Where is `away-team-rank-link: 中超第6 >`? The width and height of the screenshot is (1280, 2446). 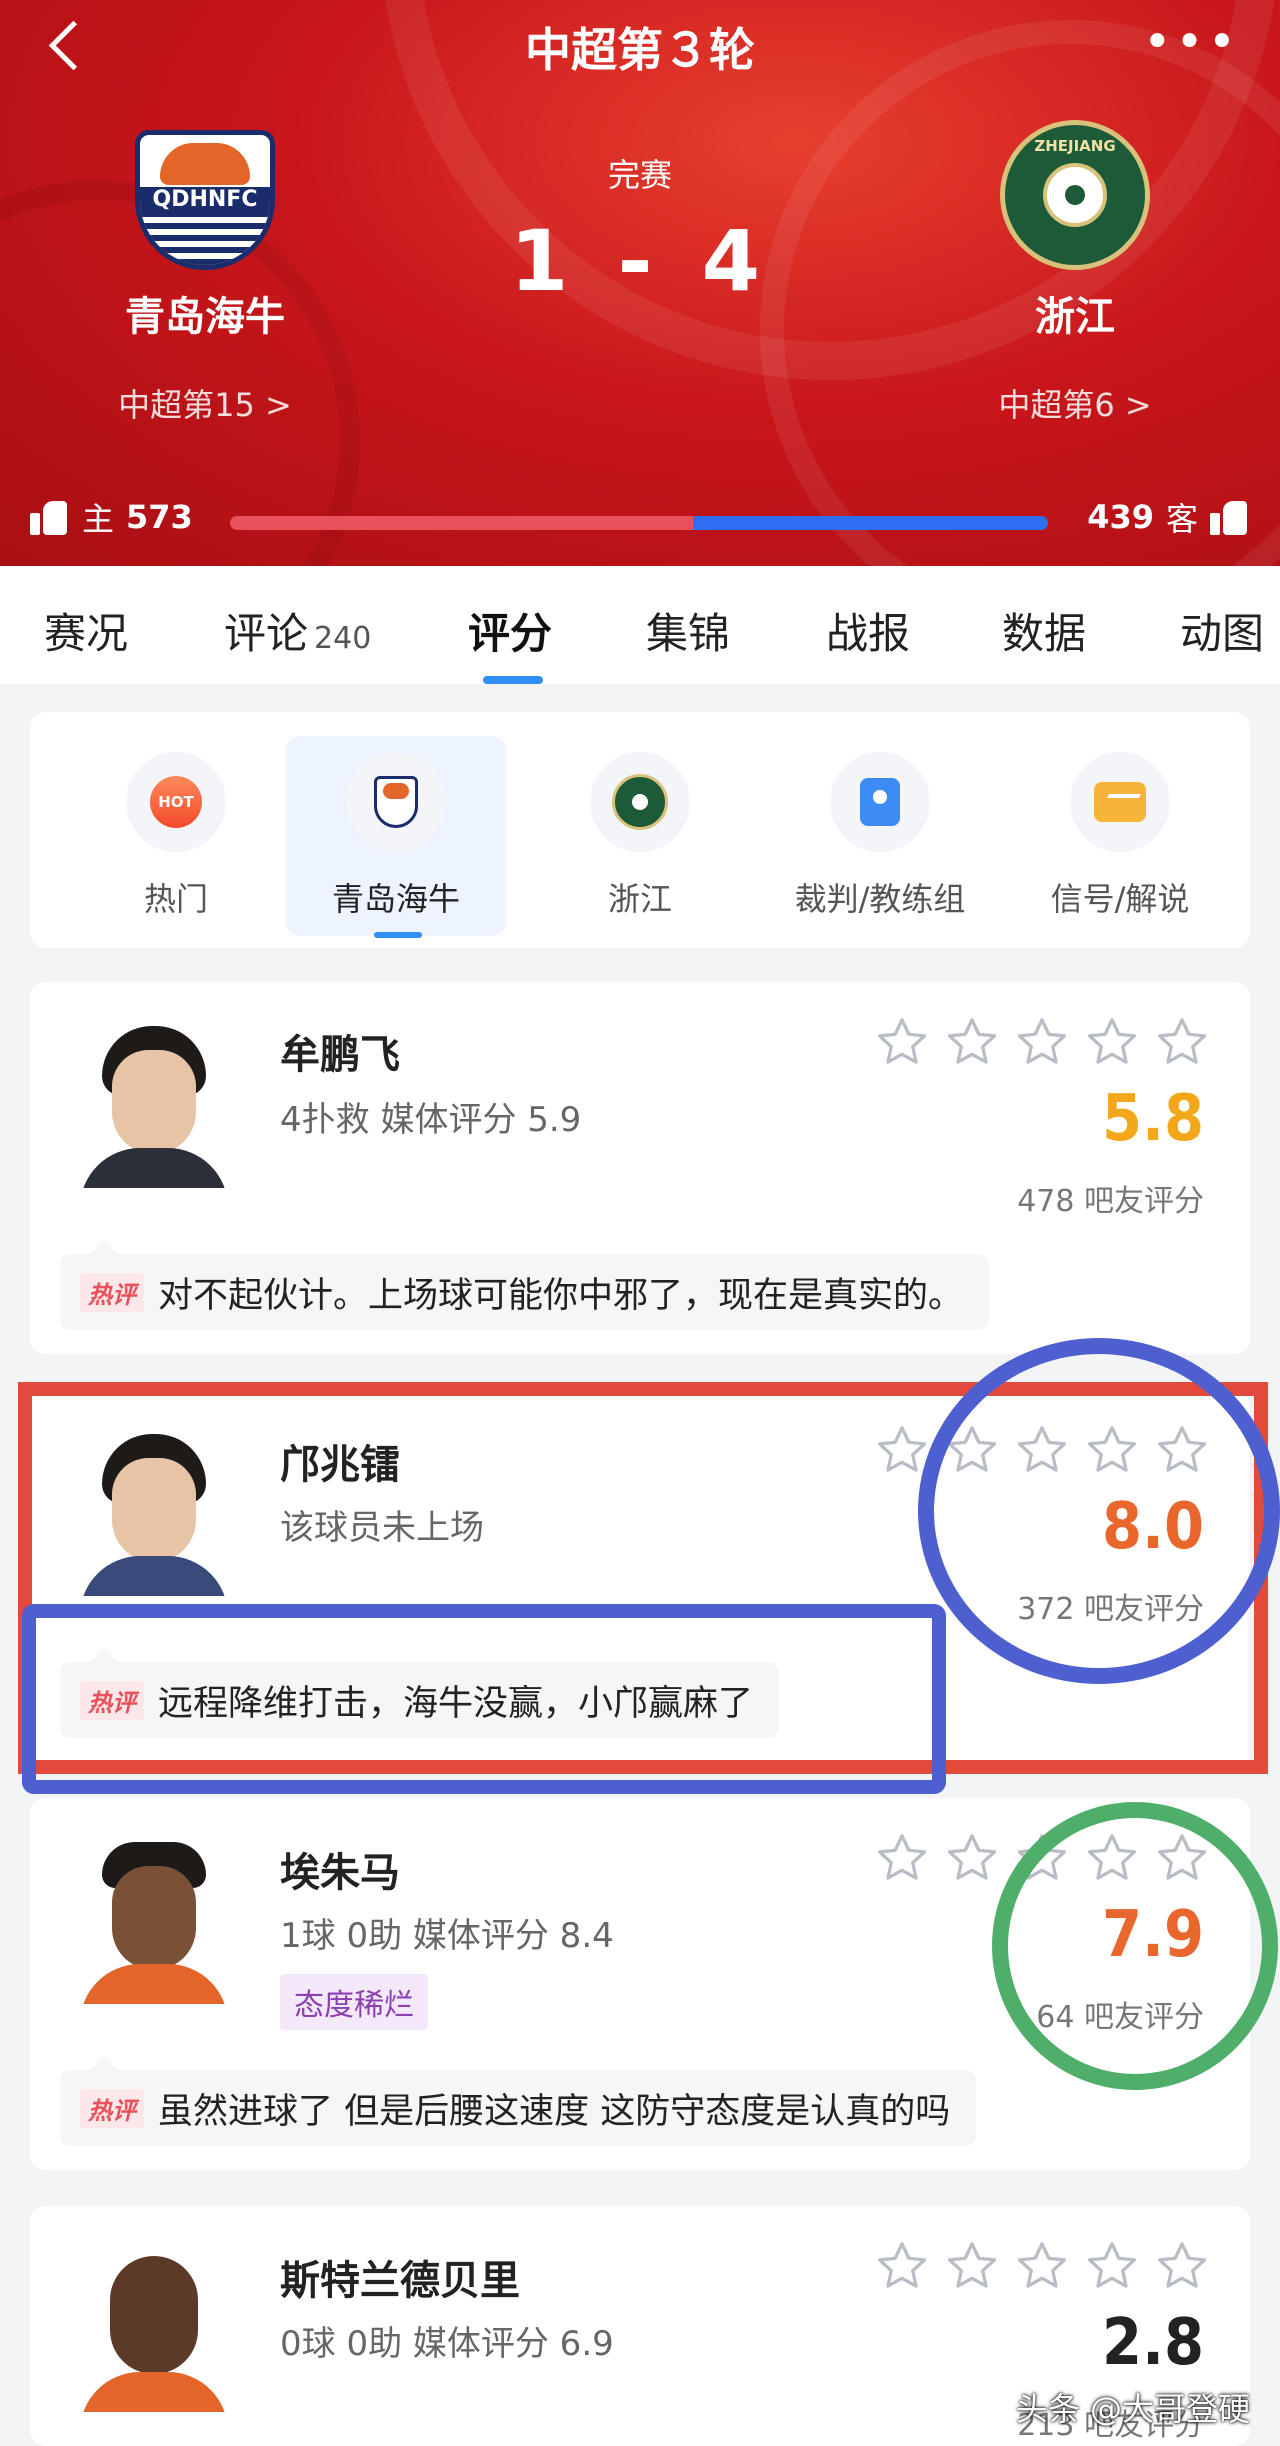
away-team-rank-link: 中超第6 > is located at coordinates (1075, 403).